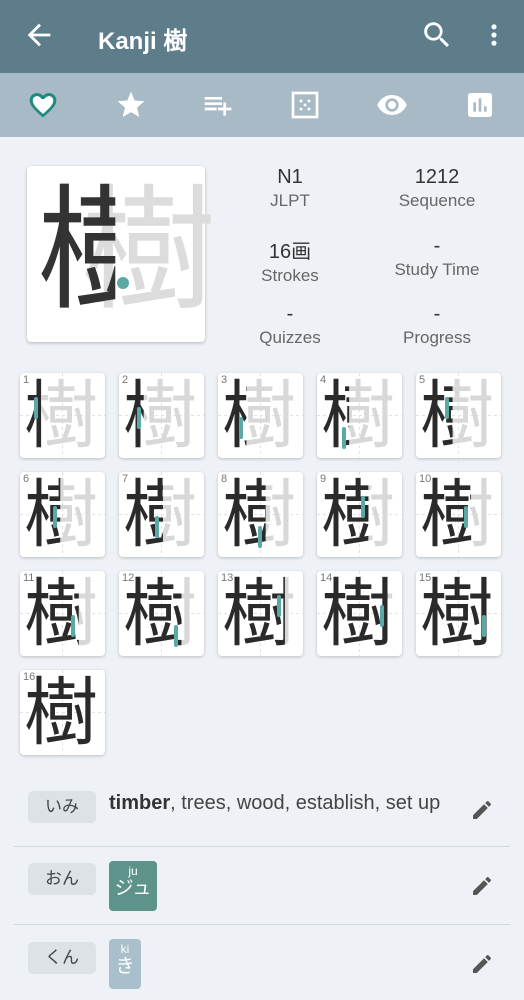 The height and width of the screenshot is (1000, 524). I want to click on stroke-step-cell: 樹樹3, so click(260, 415).